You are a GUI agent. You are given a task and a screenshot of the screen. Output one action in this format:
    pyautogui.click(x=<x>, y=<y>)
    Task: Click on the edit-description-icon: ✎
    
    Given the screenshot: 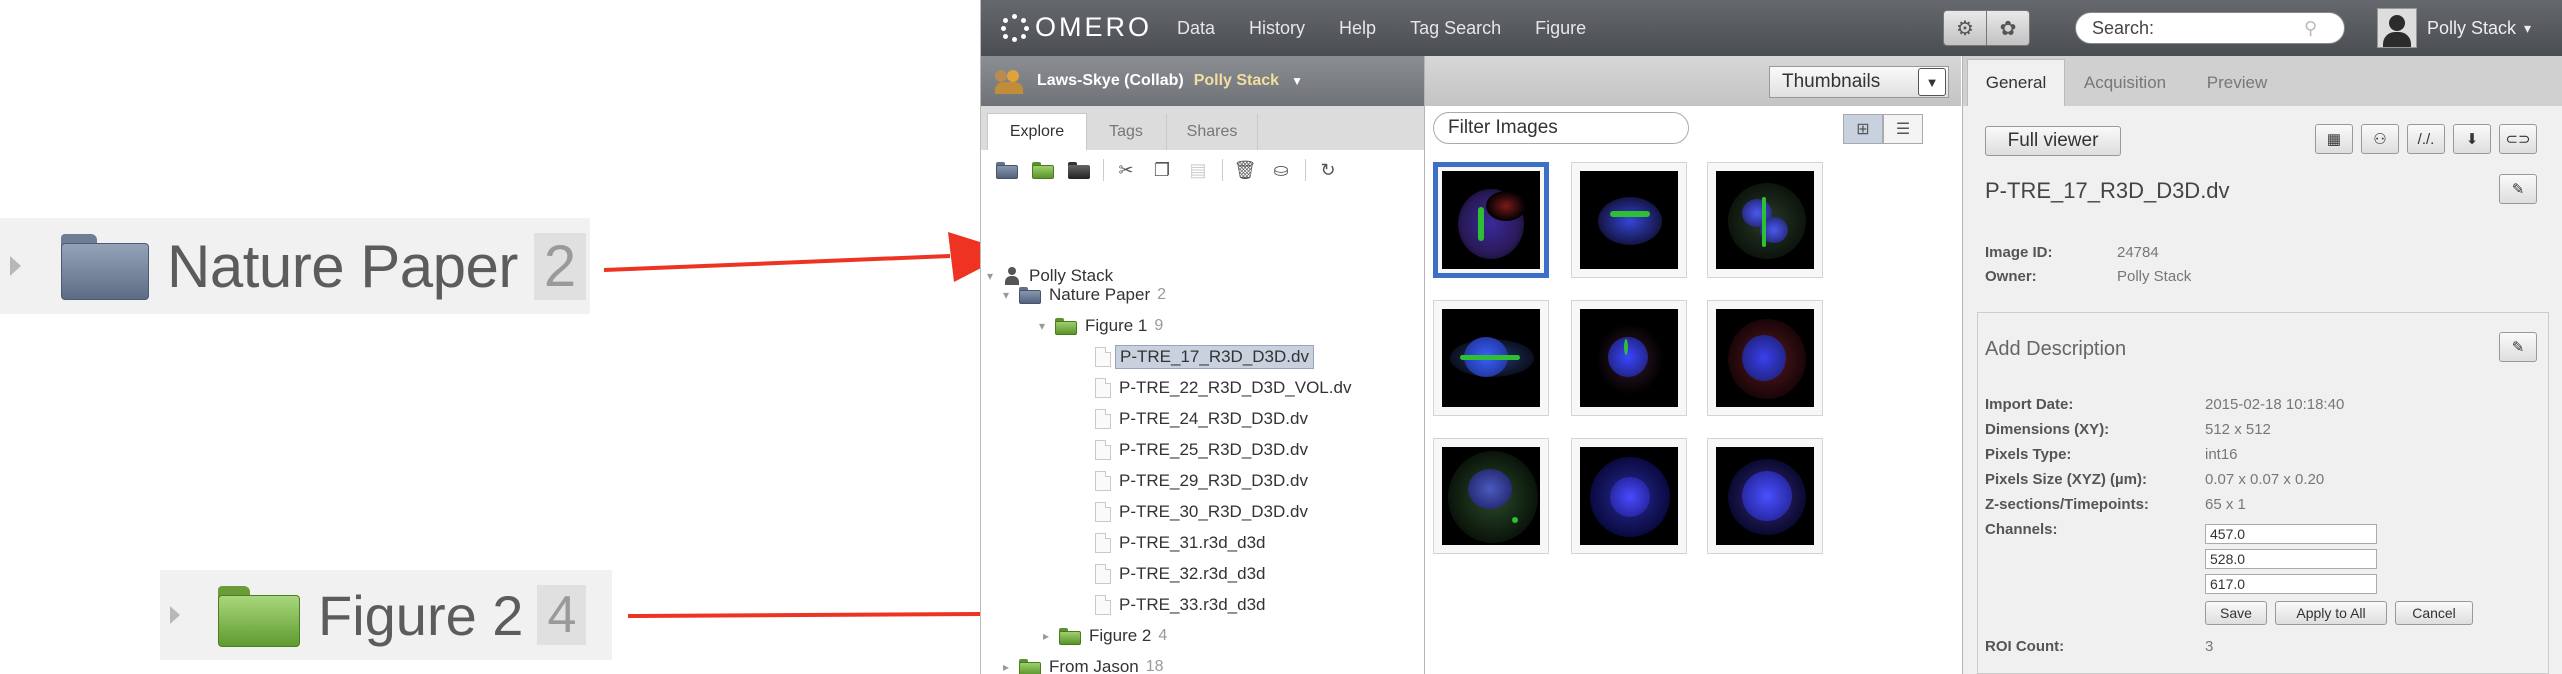 What is the action you would take?
    pyautogui.click(x=2518, y=347)
    